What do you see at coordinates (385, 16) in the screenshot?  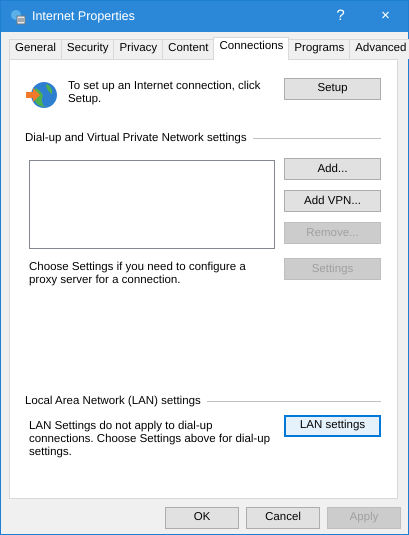 I see `close-button: ×` at bounding box center [385, 16].